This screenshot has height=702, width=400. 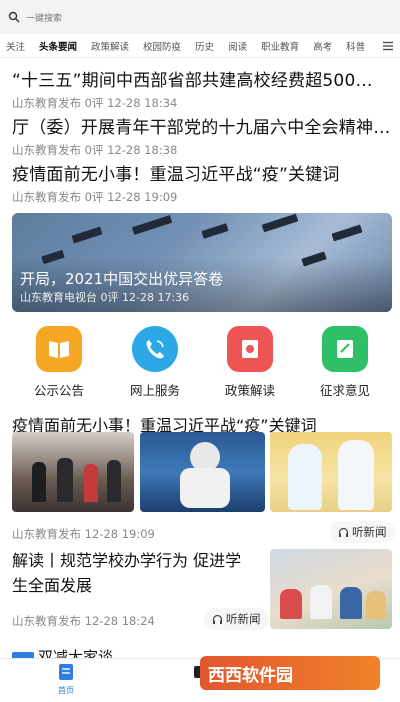 I want to click on tab-follow: 关注, so click(x=15, y=46).